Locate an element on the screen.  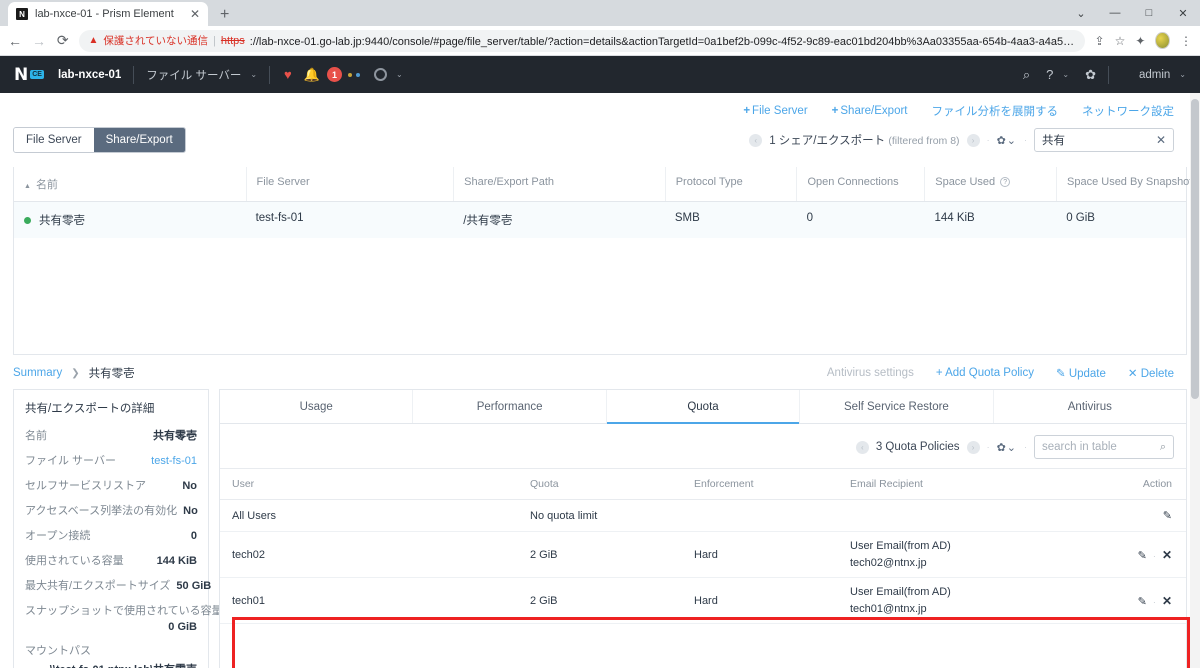
add-share-export-link: + Share/Export is located at coordinates (870, 111).